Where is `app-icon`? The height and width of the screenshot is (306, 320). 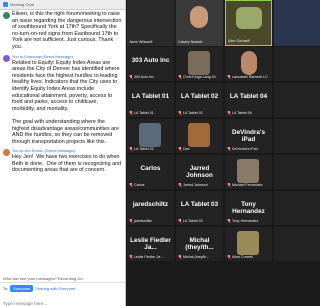
app-icon is located at coordinates (5, 4).